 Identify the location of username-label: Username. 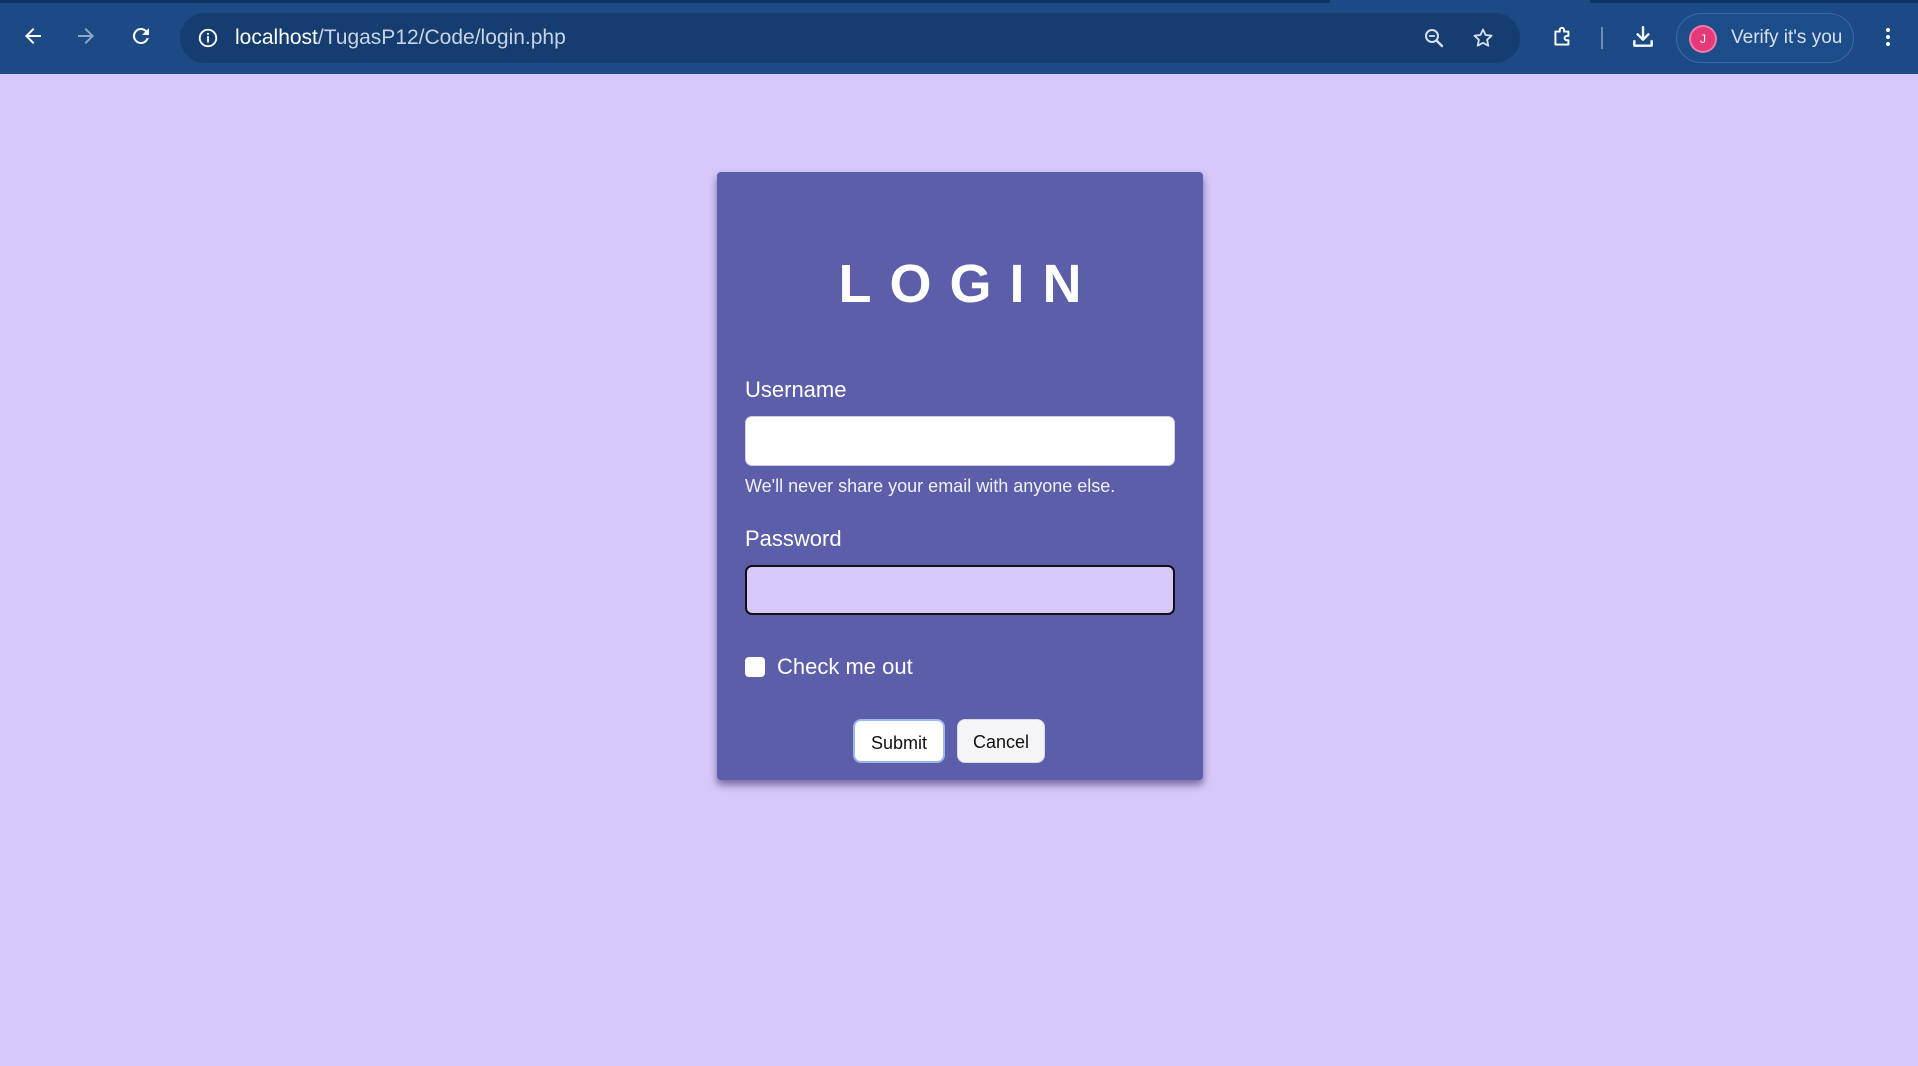
(796, 389).